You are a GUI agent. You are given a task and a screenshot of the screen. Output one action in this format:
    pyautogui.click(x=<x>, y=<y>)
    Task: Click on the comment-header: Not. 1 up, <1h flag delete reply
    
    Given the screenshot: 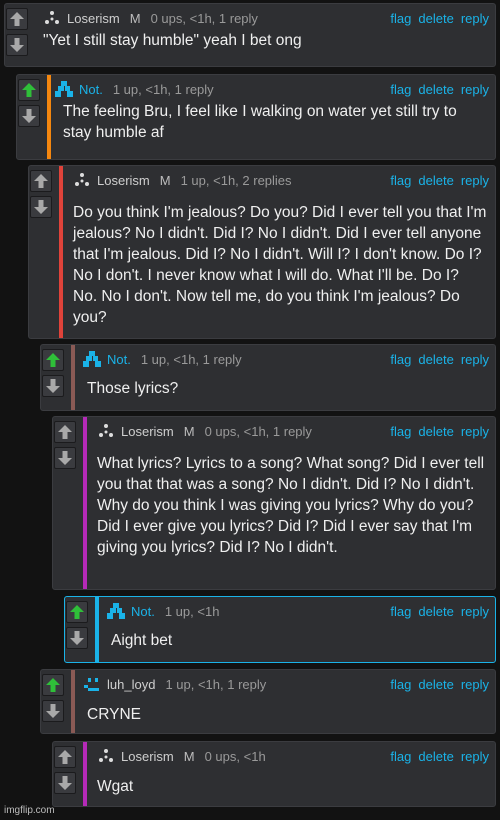 What is the action you would take?
    pyautogui.click(x=298, y=611)
    